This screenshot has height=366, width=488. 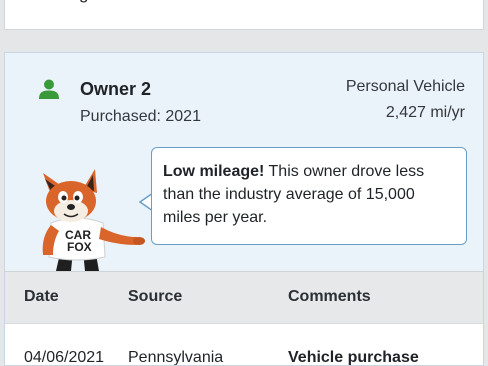 What do you see at coordinates (155, 296) in the screenshot?
I see `column-header-source: Source` at bounding box center [155, 296].